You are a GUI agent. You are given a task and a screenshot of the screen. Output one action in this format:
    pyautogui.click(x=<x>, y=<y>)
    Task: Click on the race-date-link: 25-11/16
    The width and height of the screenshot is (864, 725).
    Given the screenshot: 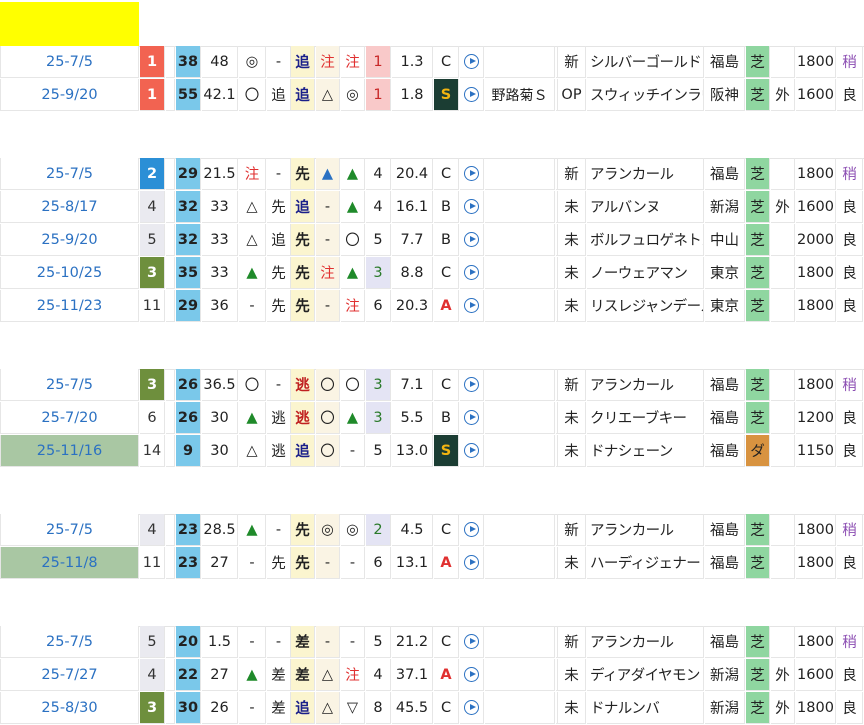 What is the action you would take?
    pyautogui.click(x=69, y=451)
    